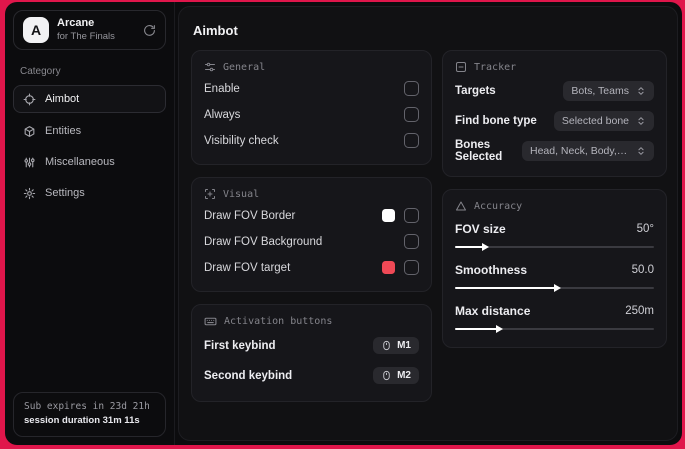 This screenshot has width=685, height=449. What do you see at coordinates (215, 30) in the screenshot?
I see `page-title: Aimbot` at bounding box center [215, 30].